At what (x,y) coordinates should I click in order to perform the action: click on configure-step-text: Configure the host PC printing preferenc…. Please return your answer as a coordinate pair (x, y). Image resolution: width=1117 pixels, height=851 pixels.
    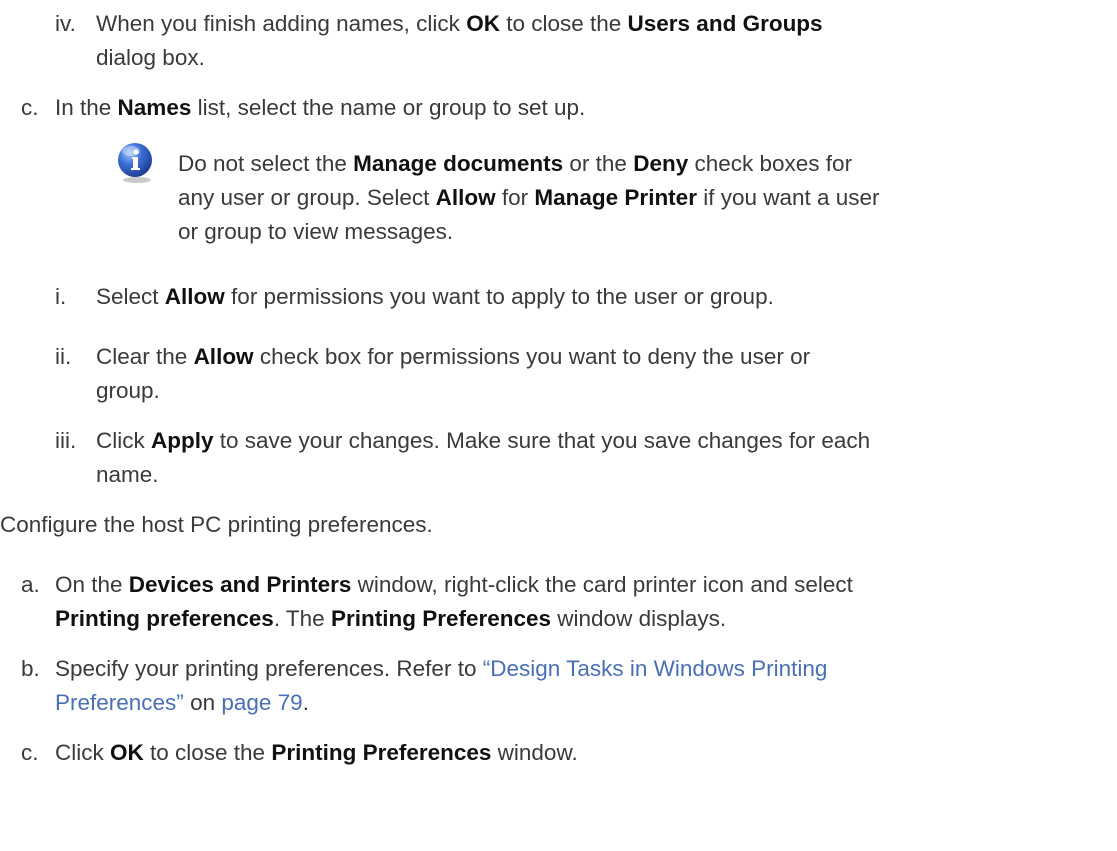
    Looking at the image, I should click on (216, 524).